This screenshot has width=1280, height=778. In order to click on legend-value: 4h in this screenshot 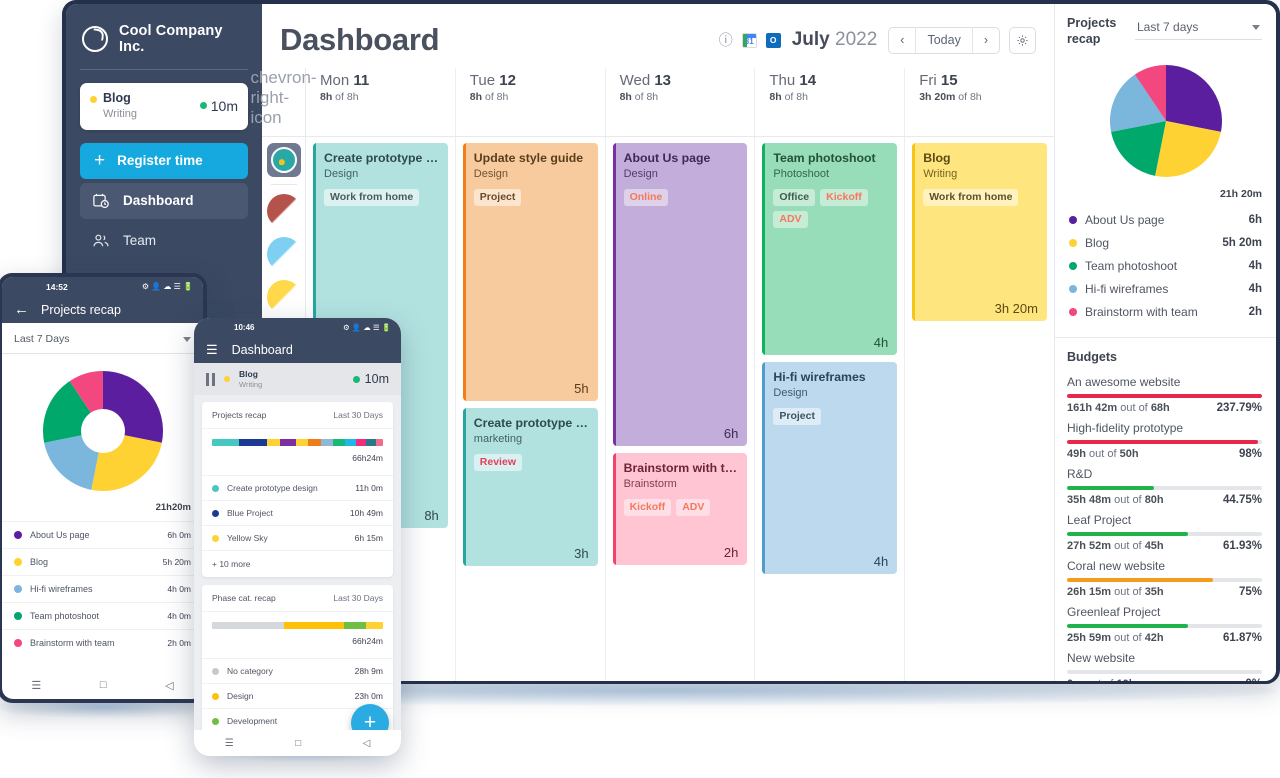, I will do `click(1255, 288)`.